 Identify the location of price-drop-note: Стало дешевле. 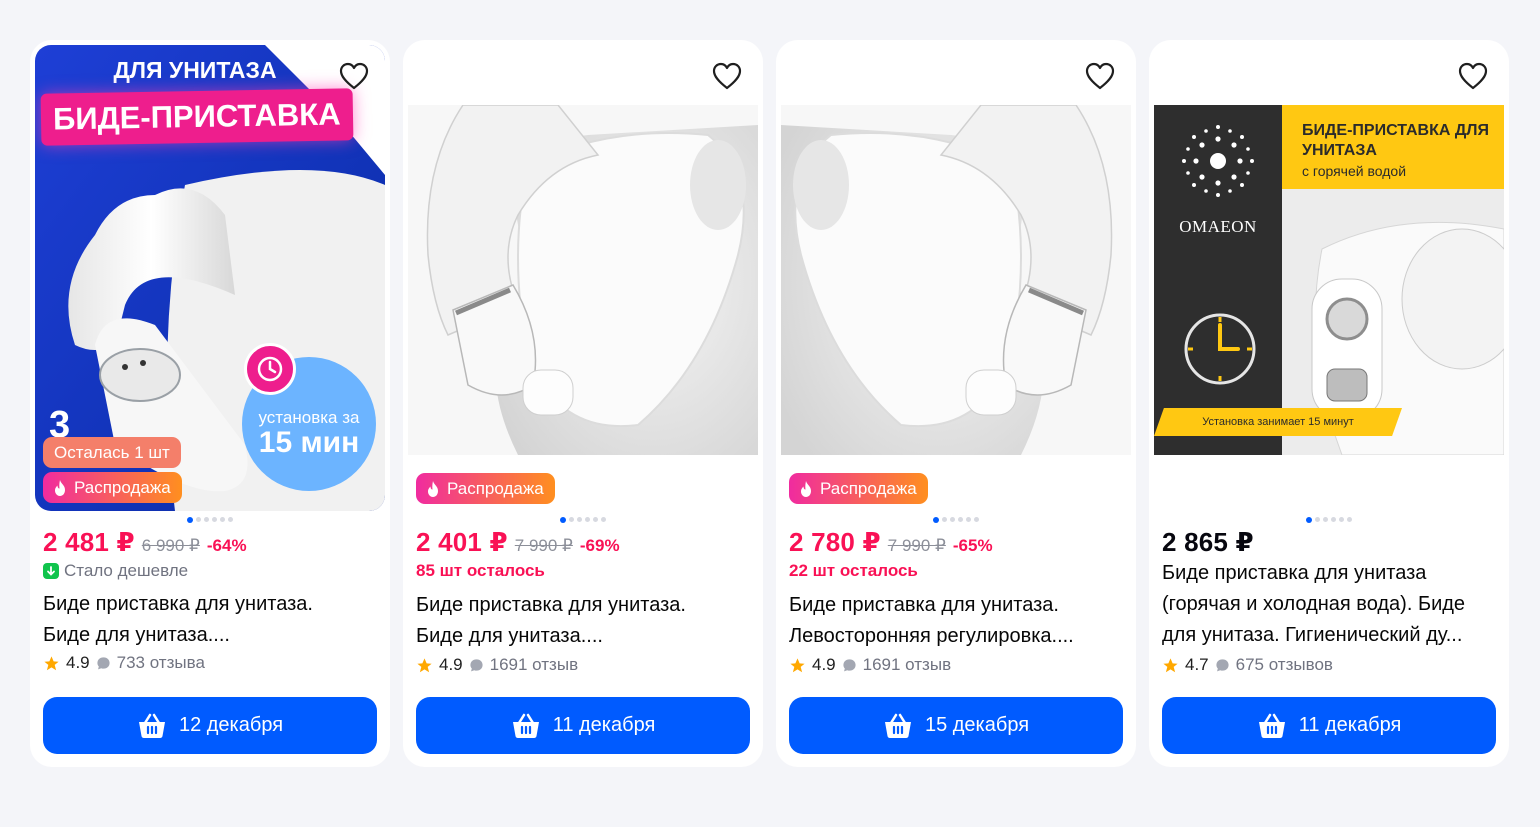
(115, 571).